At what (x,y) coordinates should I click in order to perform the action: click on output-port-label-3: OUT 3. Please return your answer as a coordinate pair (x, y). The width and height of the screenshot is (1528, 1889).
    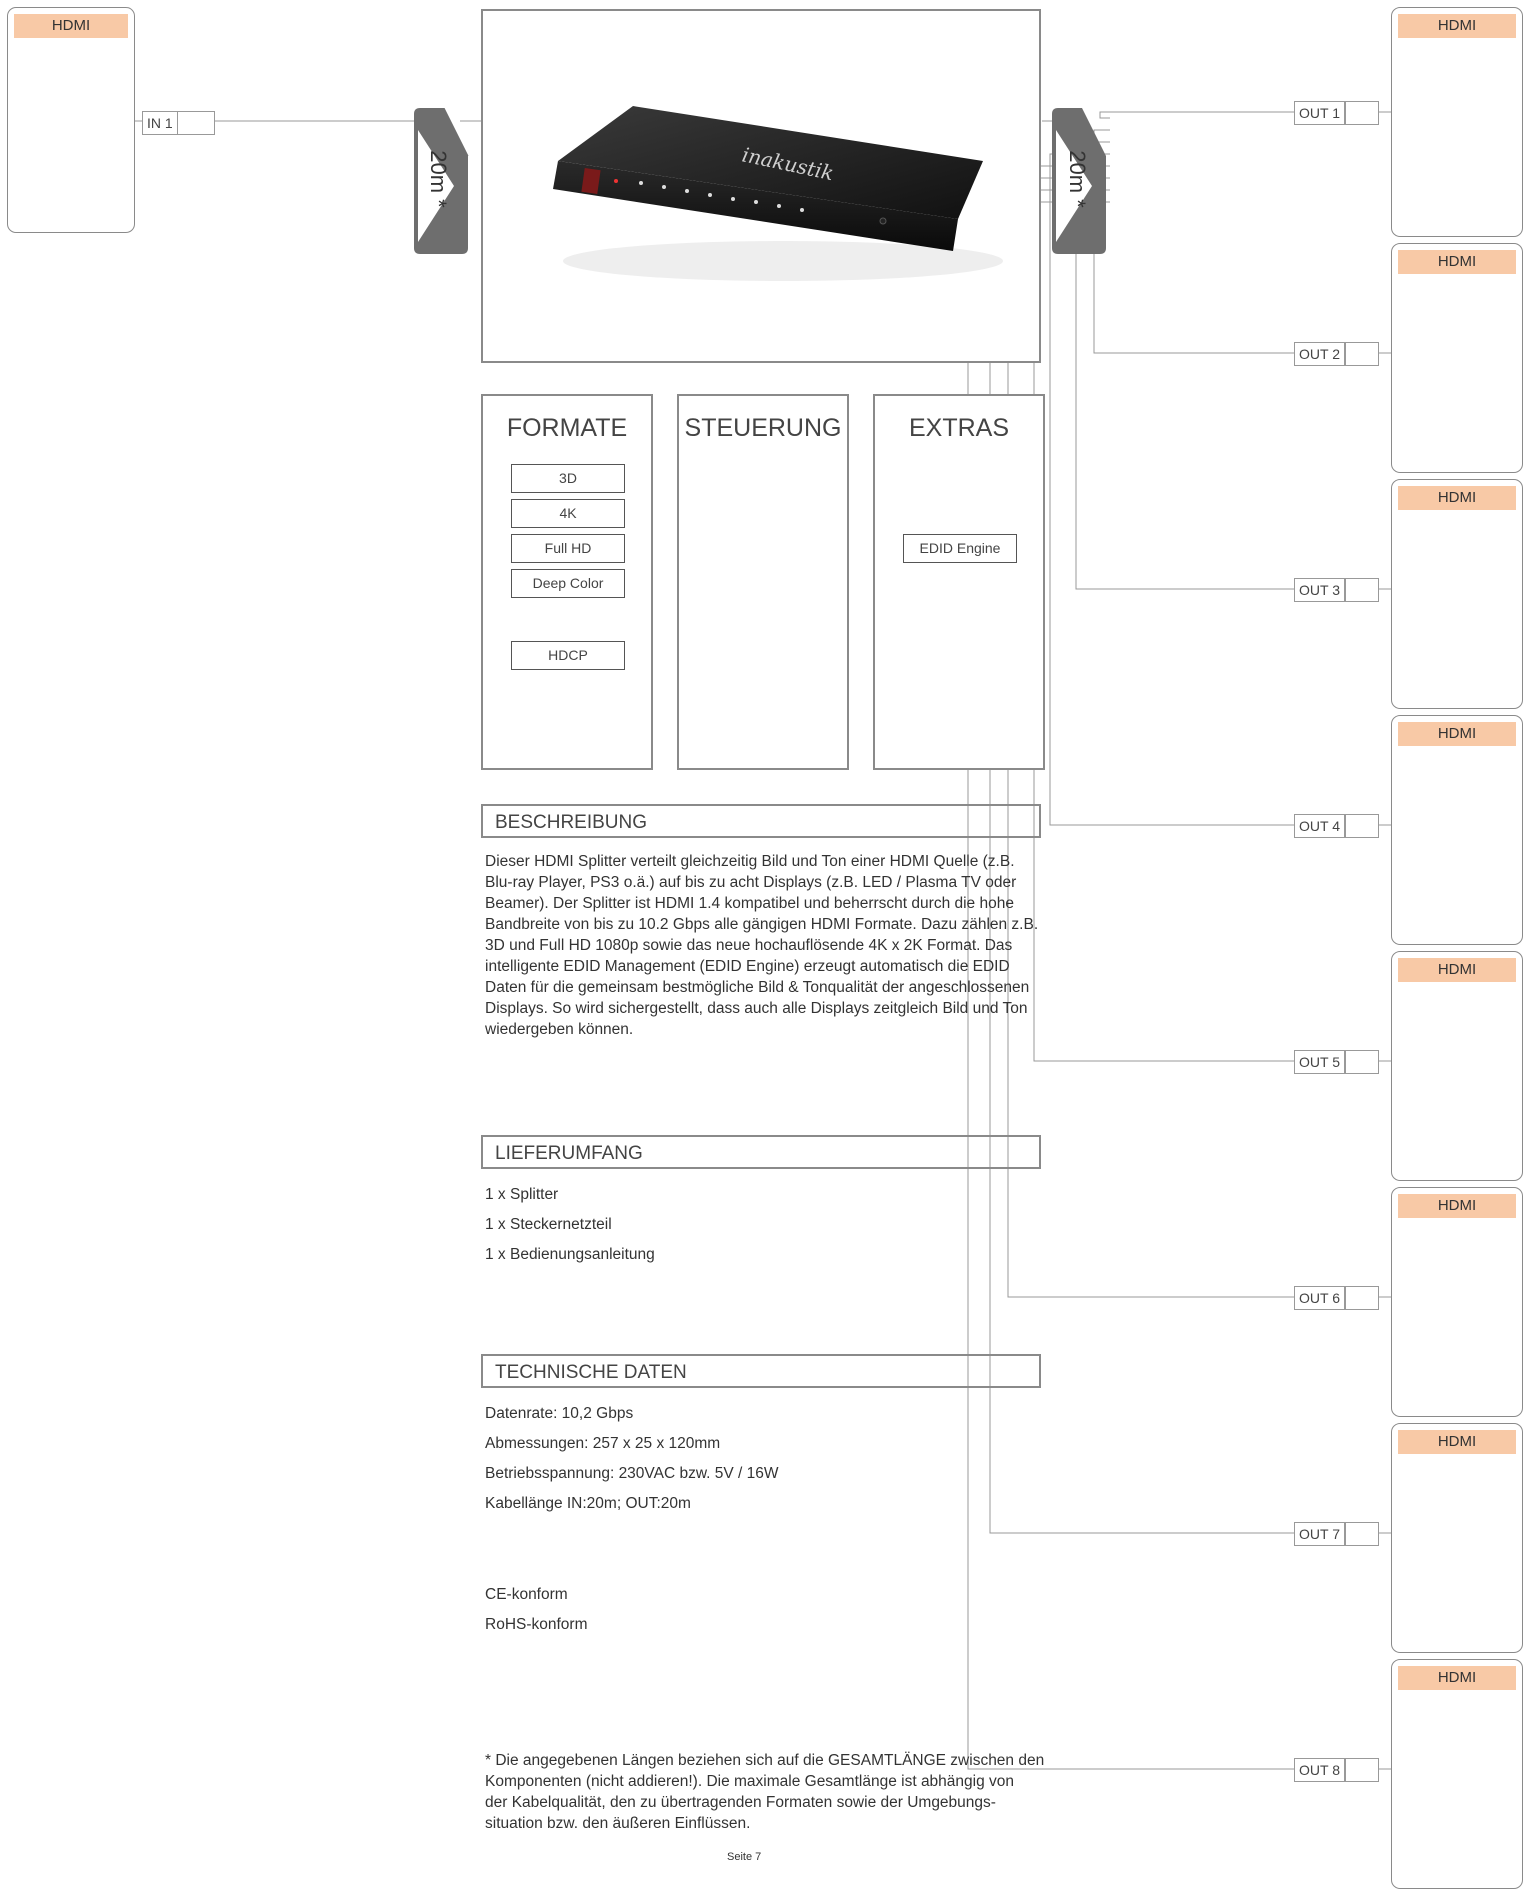
    Looking at the image, I should click on (1319, 590).